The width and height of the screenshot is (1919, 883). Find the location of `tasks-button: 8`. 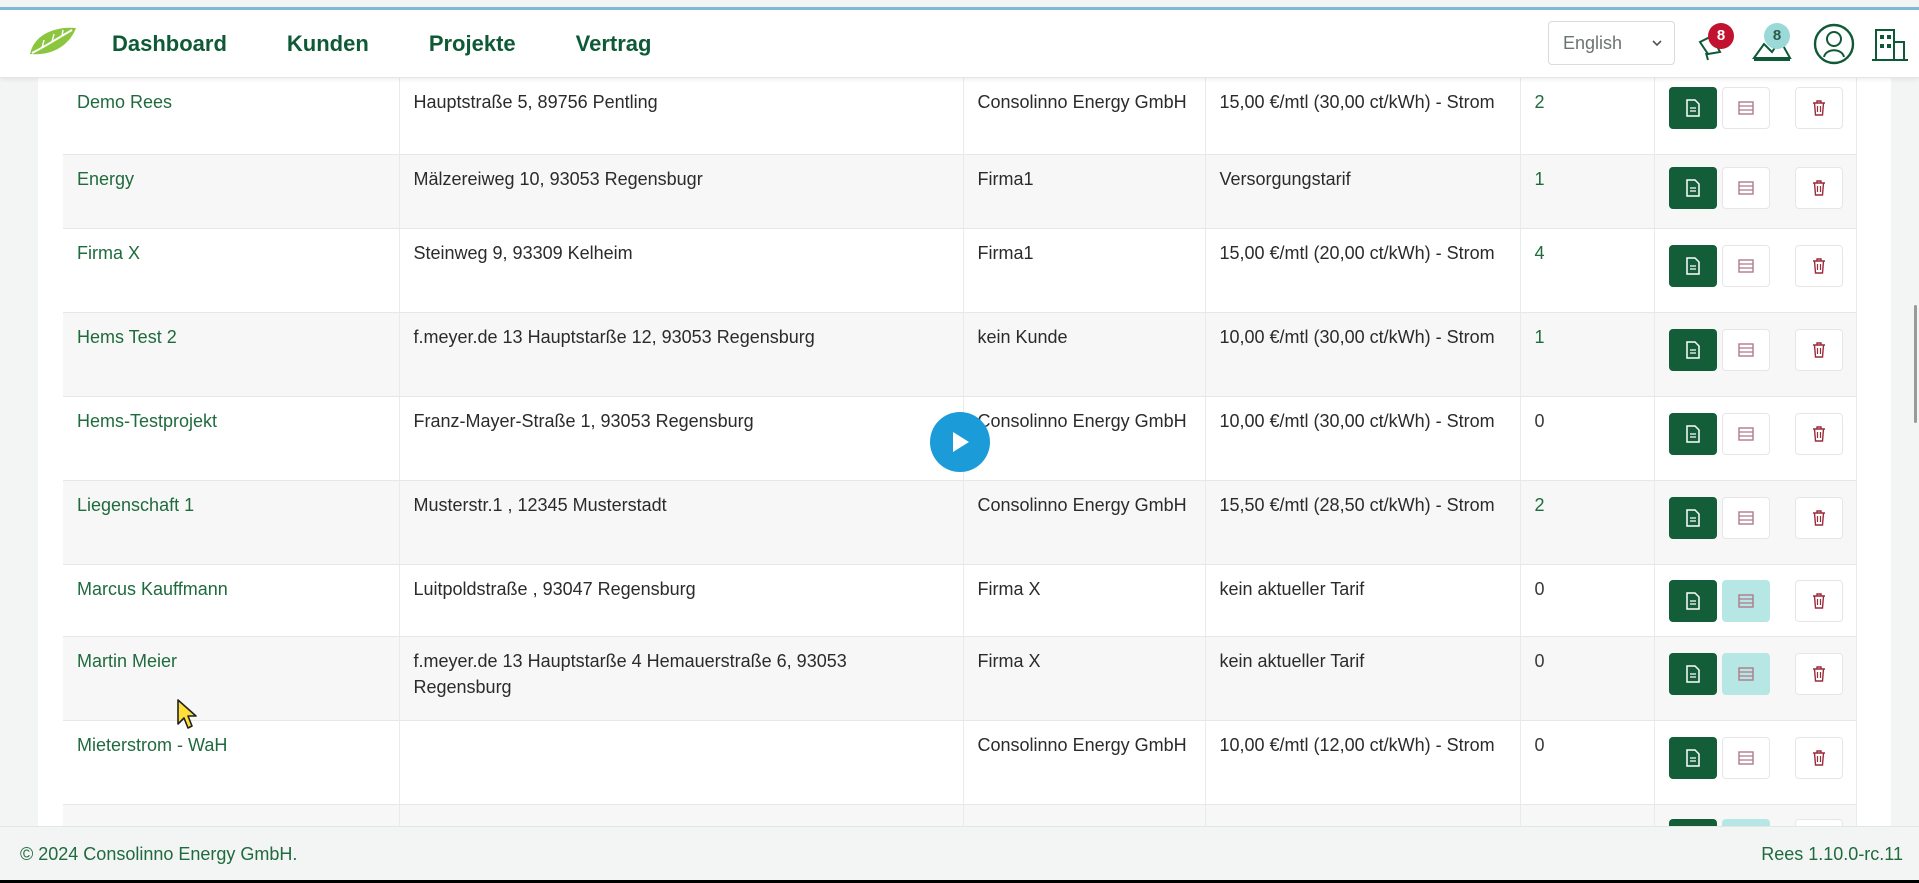

tasks-button: 8 is located at coordinates (1772, 44).